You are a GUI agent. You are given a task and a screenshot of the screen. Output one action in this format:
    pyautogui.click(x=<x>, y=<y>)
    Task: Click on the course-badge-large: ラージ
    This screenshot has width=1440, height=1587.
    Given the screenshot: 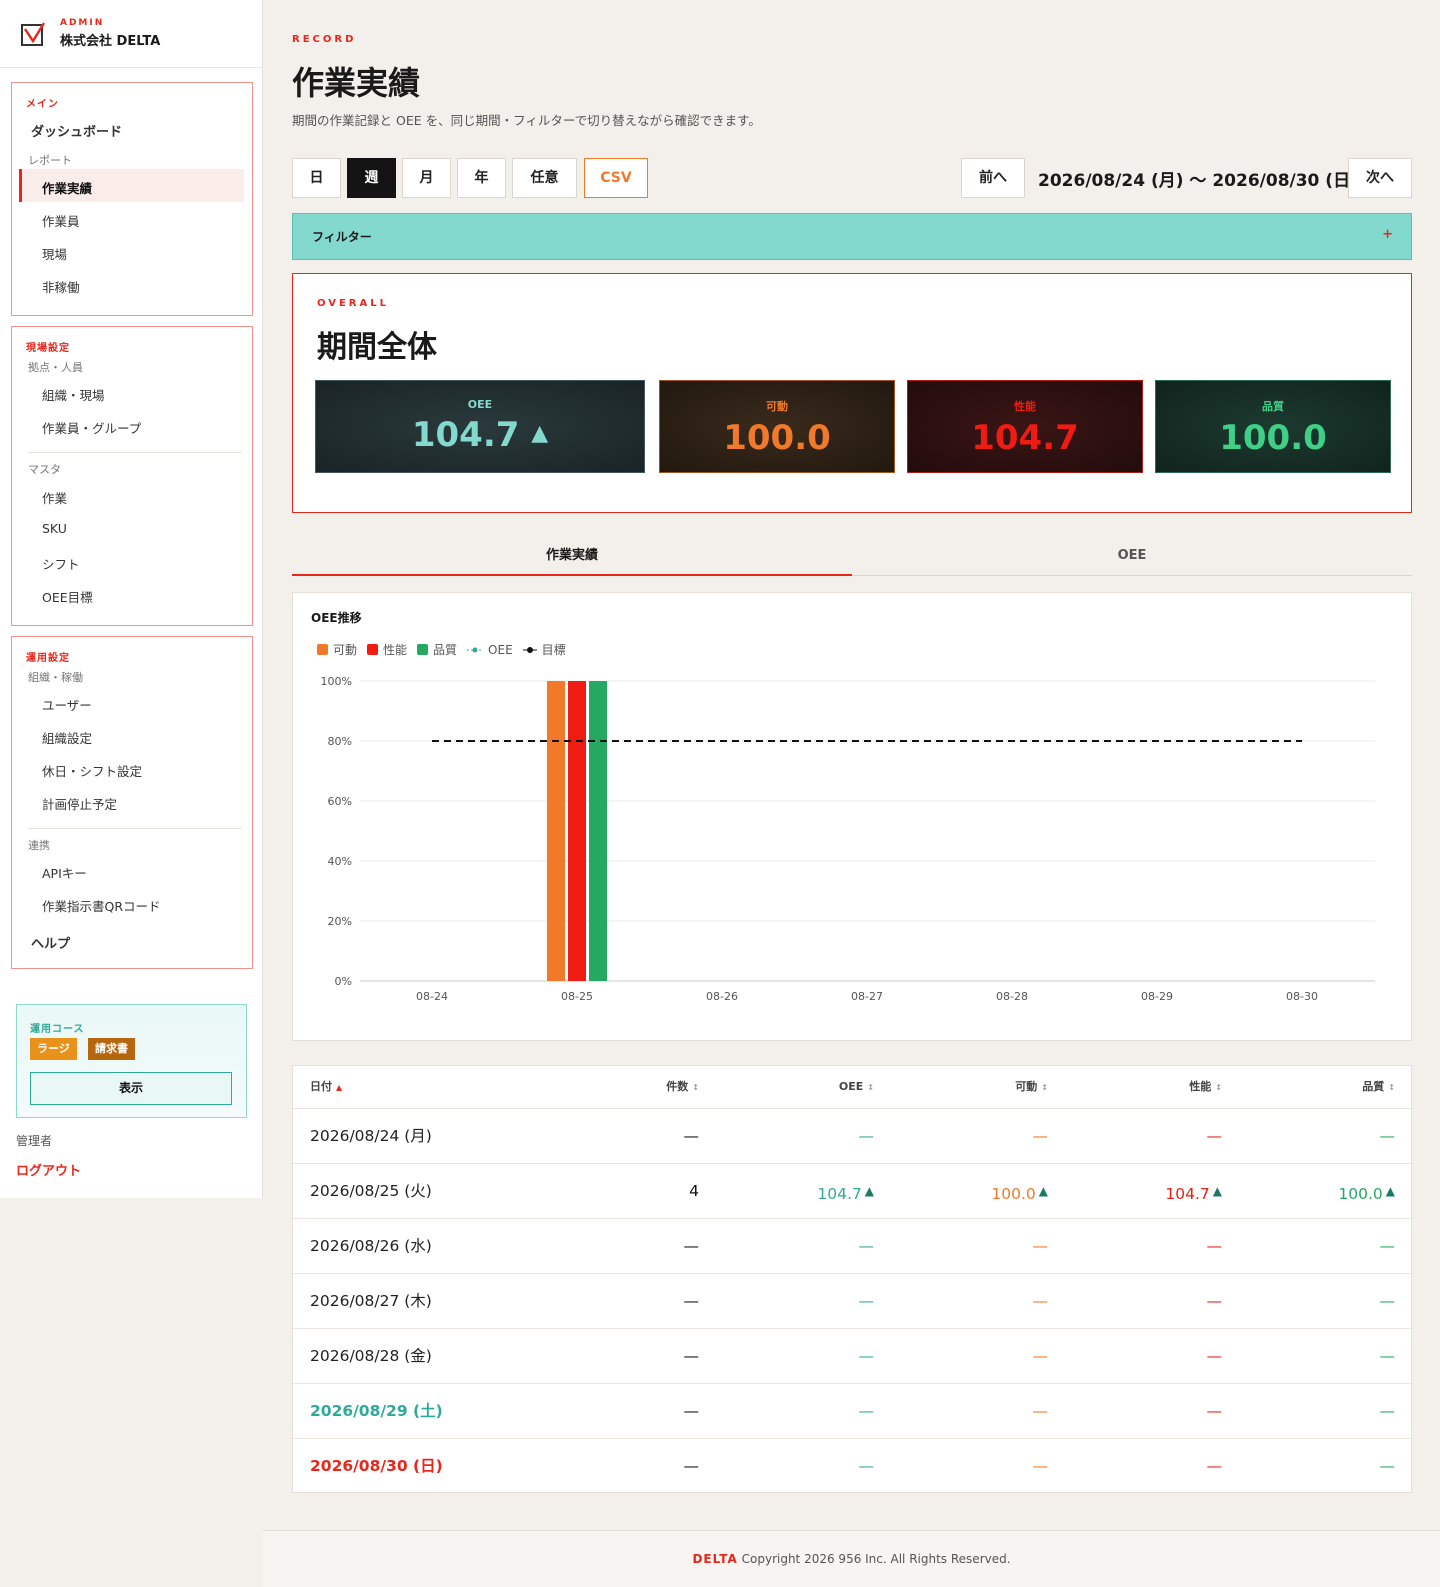 What is the action you would take?
    pyautogui.click(x=53, y=1049)
    